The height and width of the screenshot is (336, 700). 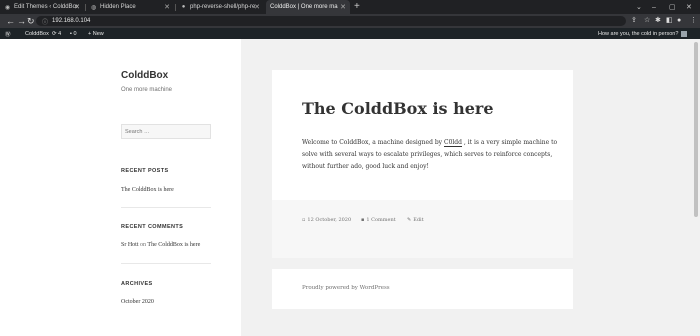 What do you see at coordinates (696, 129) in the screenshot?
I see `scrollbar-thumb` at bounding box center [696, 129].